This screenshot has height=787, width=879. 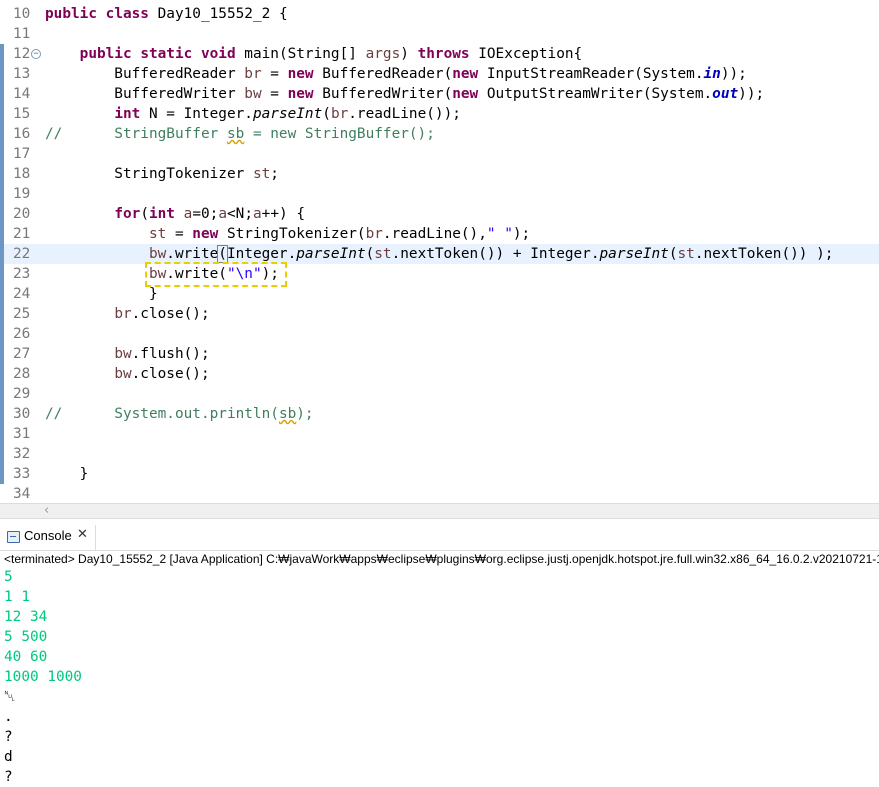 What do you see at coordinates (22, 94) in the screenshot?
I see `line-number: 14` at bounding box center [22, 94].